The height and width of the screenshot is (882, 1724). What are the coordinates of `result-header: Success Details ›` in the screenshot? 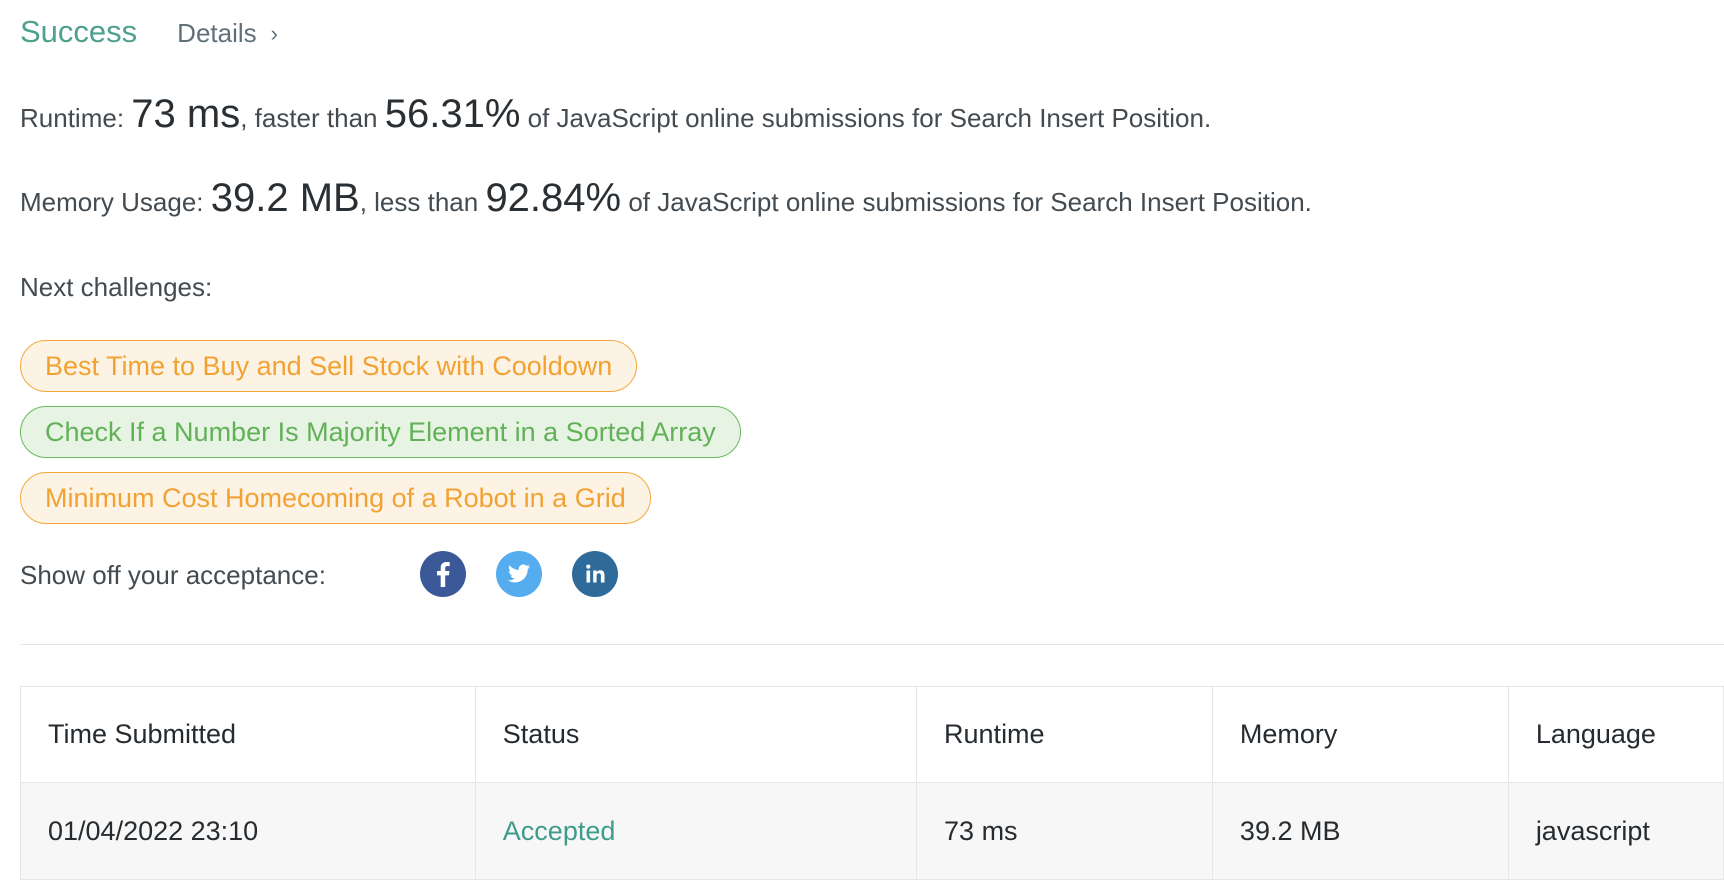 It's located at (149, 32).